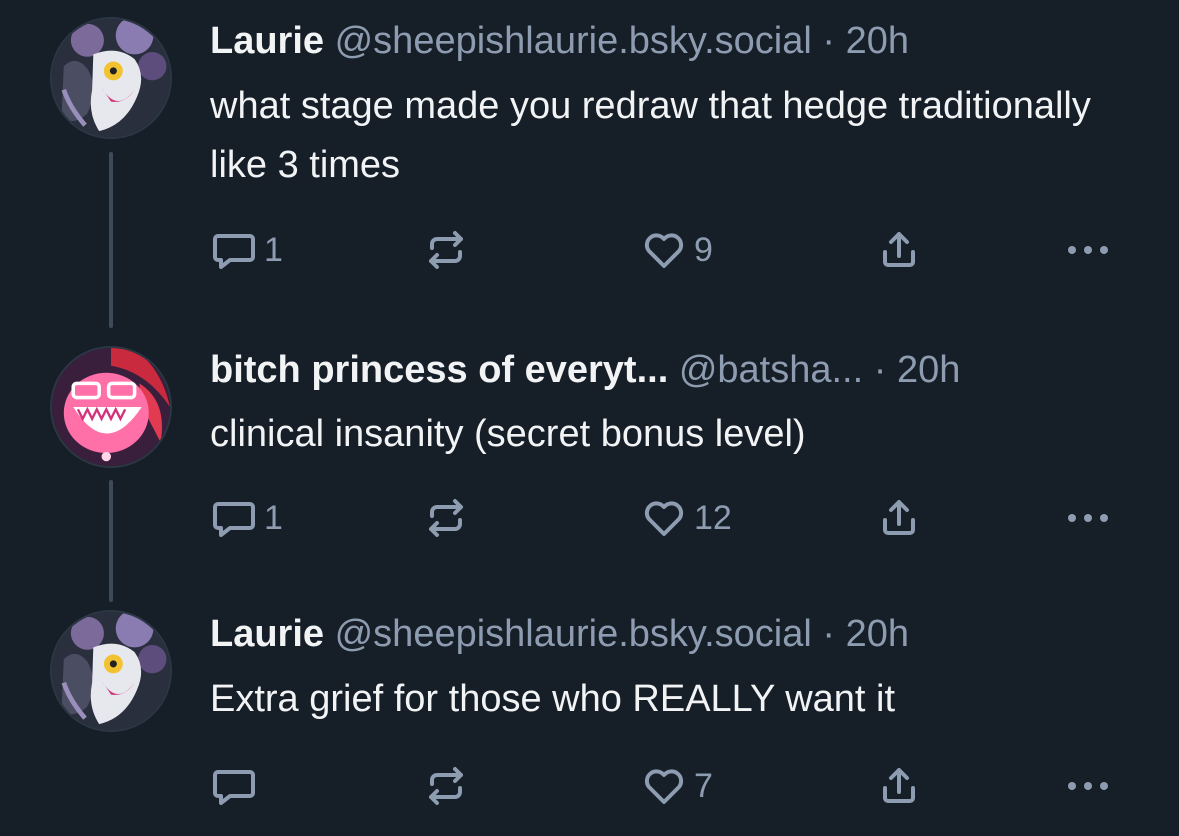  Describe the element at coordinates (589, 250) in the screenshot. I see `action-bar: 1 9` at that location.